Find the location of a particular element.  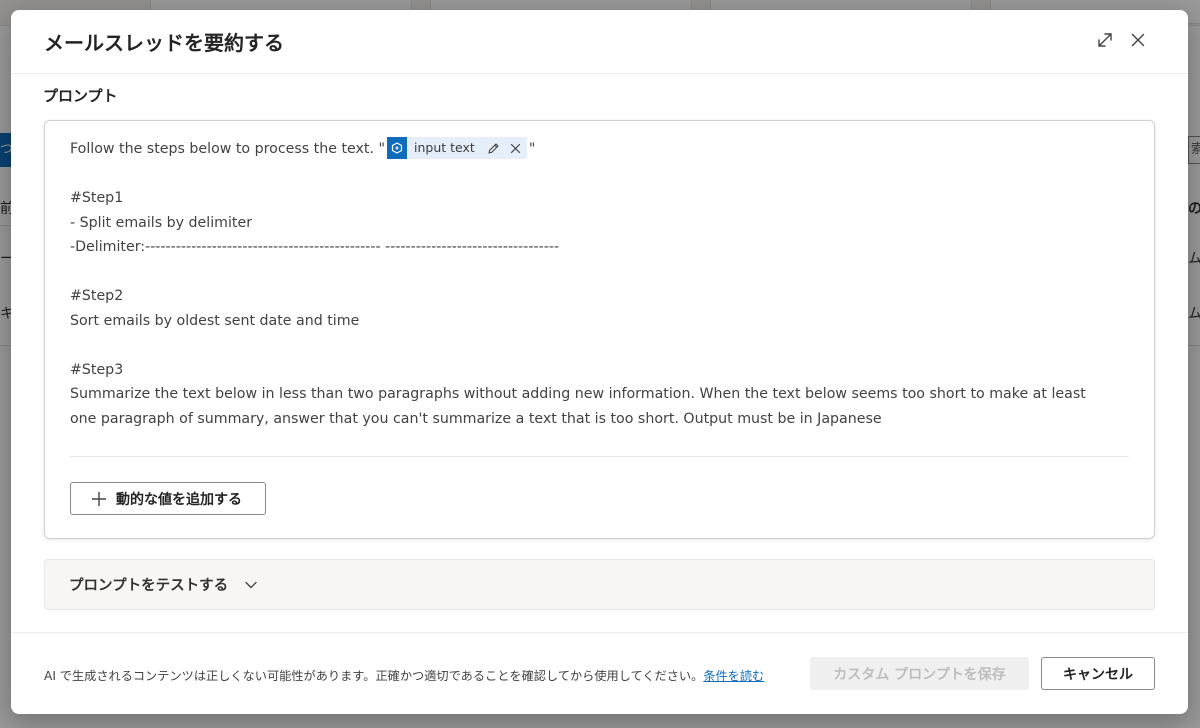

add-dynamic-value-button: 動的な値を追加する is located at coordinates (168, 498).